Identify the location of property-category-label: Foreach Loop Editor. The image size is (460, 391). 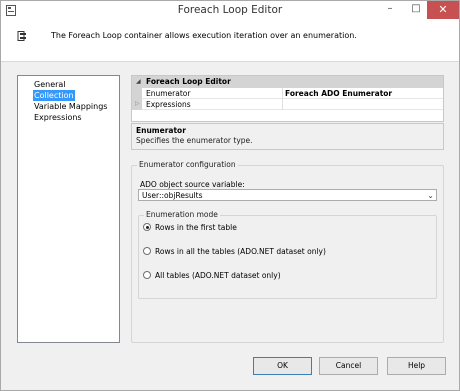
(188, 81).